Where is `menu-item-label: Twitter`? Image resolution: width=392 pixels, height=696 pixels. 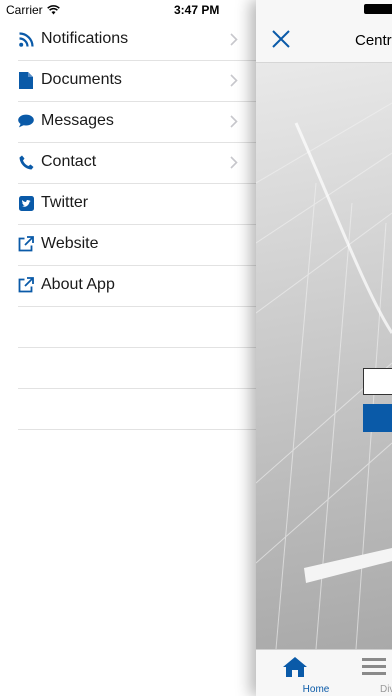 menu-item-label: Twitter is located at coordinates (65, 202).